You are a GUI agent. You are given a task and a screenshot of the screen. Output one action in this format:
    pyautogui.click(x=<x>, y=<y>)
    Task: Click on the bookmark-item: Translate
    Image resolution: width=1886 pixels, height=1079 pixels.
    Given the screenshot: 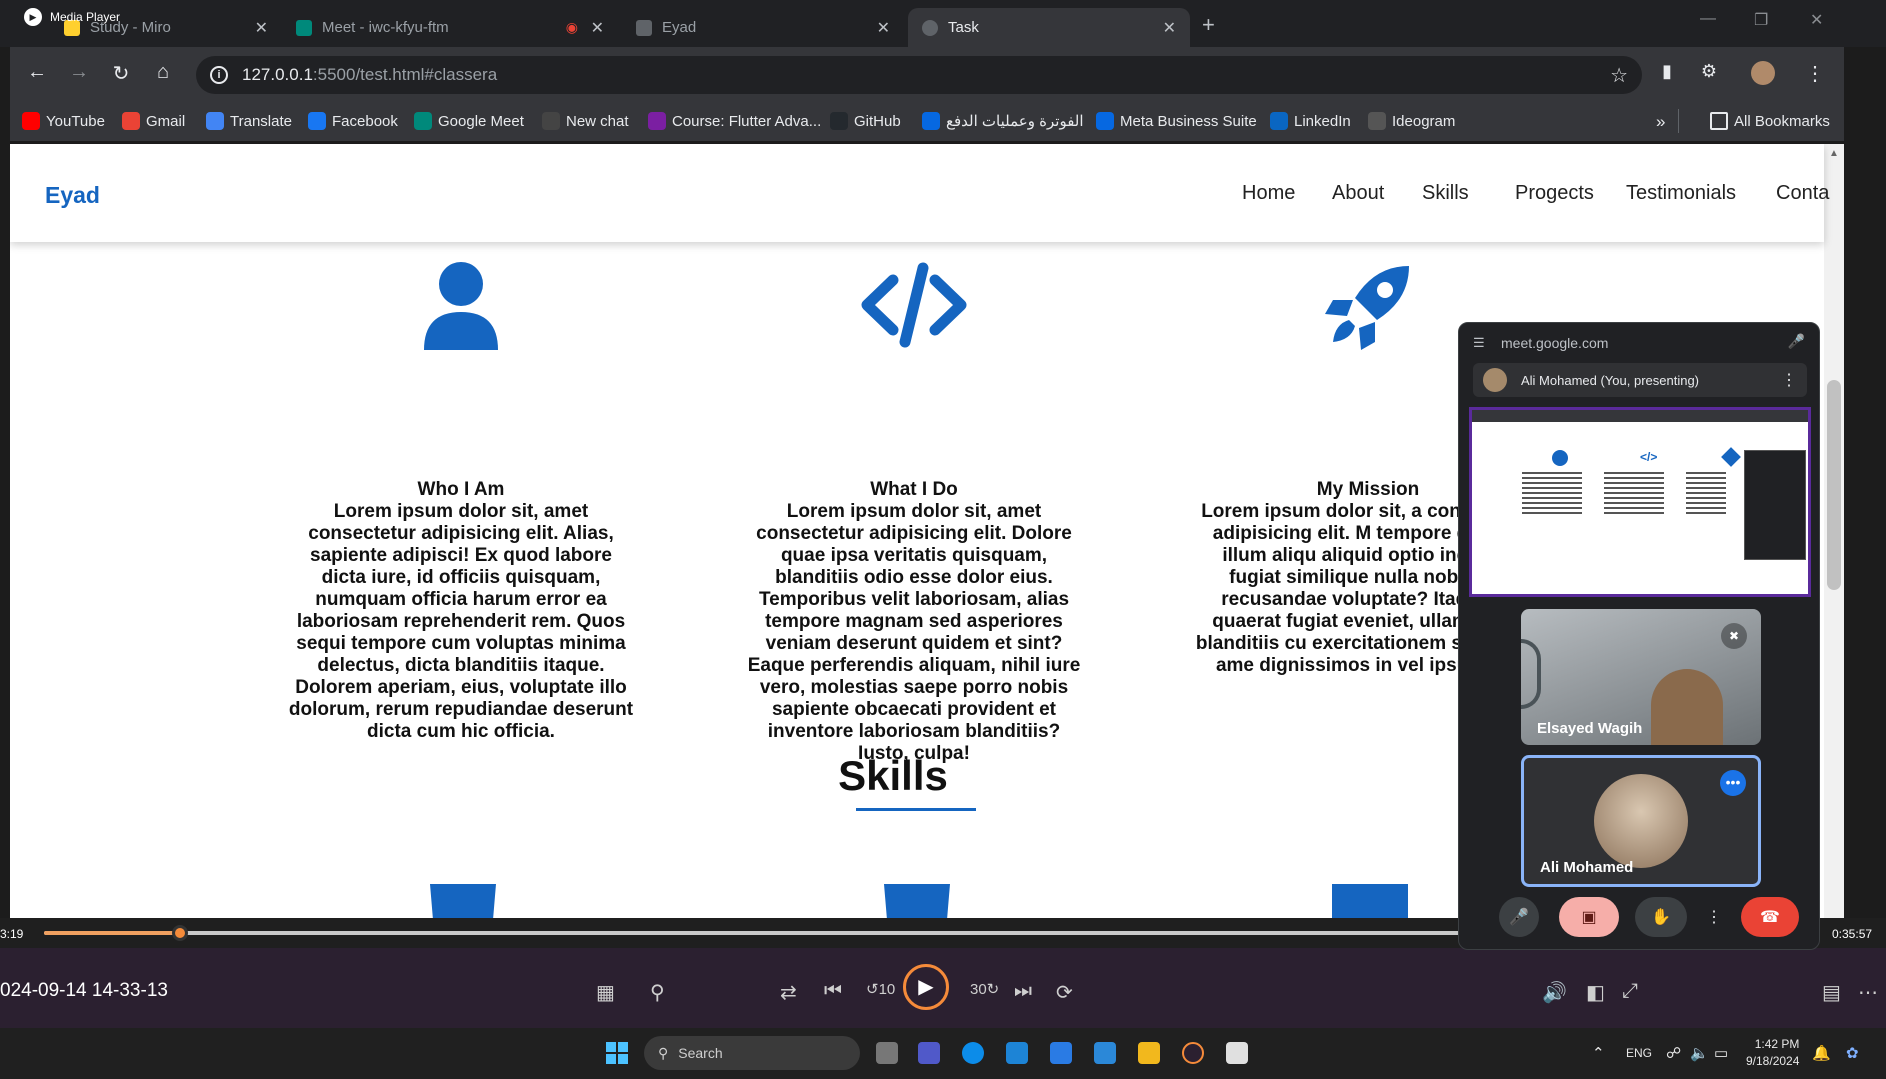 What is the action you would take?
    pyautogui.click(x=249, y=121)
    